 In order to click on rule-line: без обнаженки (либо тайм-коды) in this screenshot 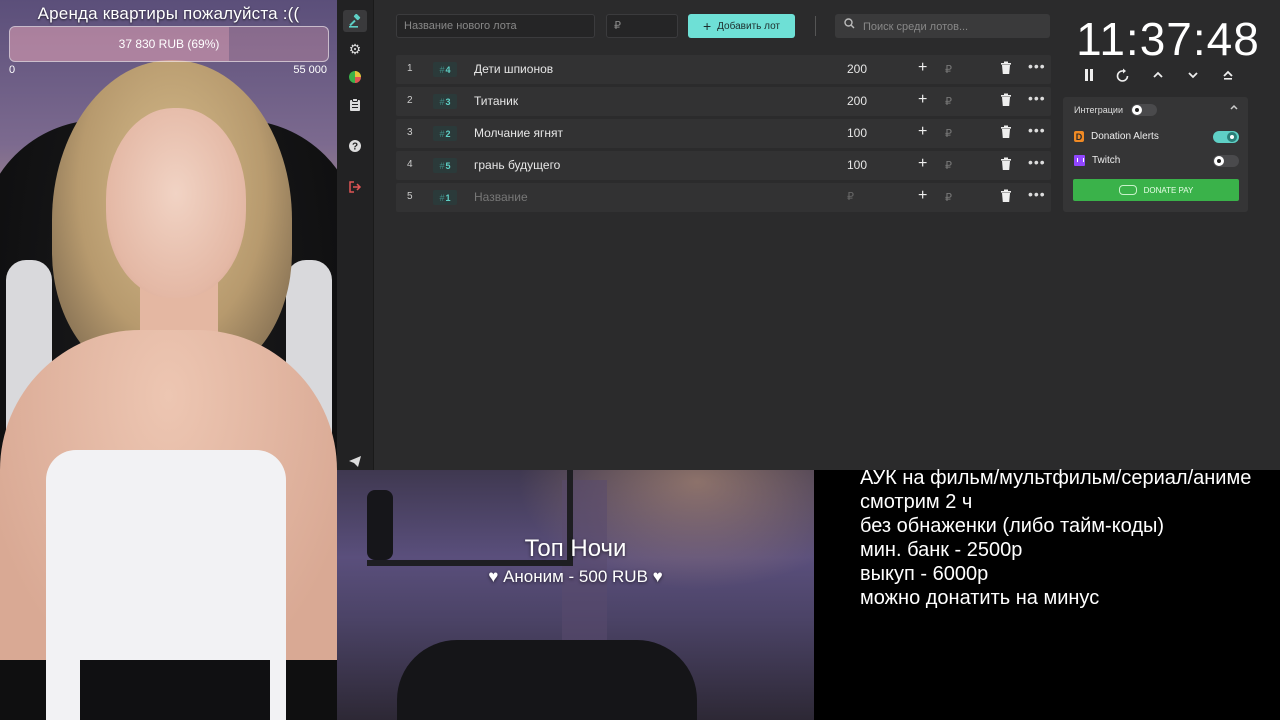, I will do `click(1012, 526)`.